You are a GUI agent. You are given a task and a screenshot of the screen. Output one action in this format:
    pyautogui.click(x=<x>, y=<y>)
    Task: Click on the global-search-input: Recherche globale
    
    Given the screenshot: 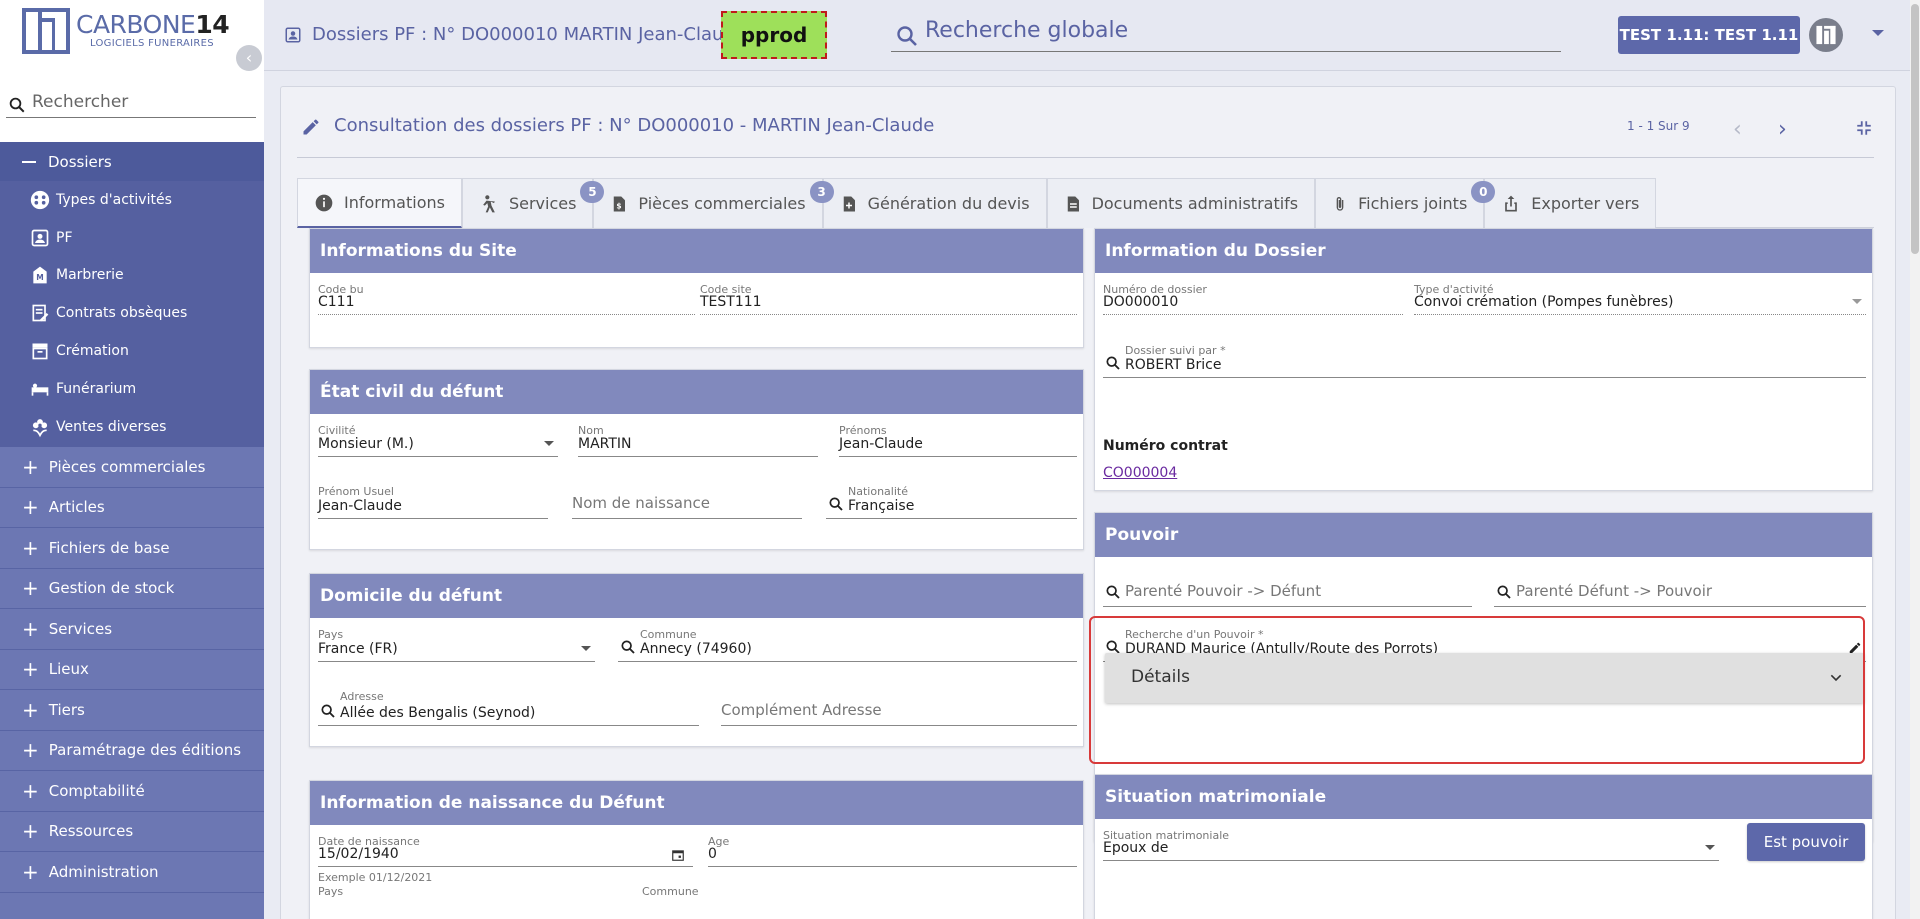 What is the action you would take?
    pyautogui.click(x=1226, y=34)
    